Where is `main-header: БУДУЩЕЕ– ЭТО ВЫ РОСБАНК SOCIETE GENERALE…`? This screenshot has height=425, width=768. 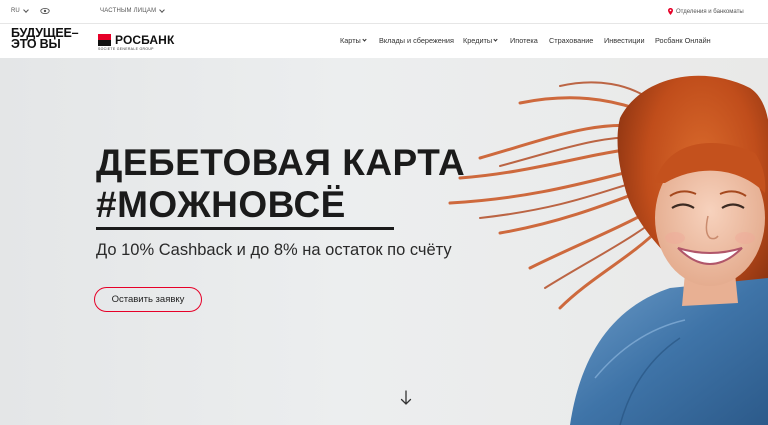
main-header: БУДУЩЕЕ– ЭТО ВЫ РОСБАНК SOCIETE GENERALE… is located at coordinates (384, 41).